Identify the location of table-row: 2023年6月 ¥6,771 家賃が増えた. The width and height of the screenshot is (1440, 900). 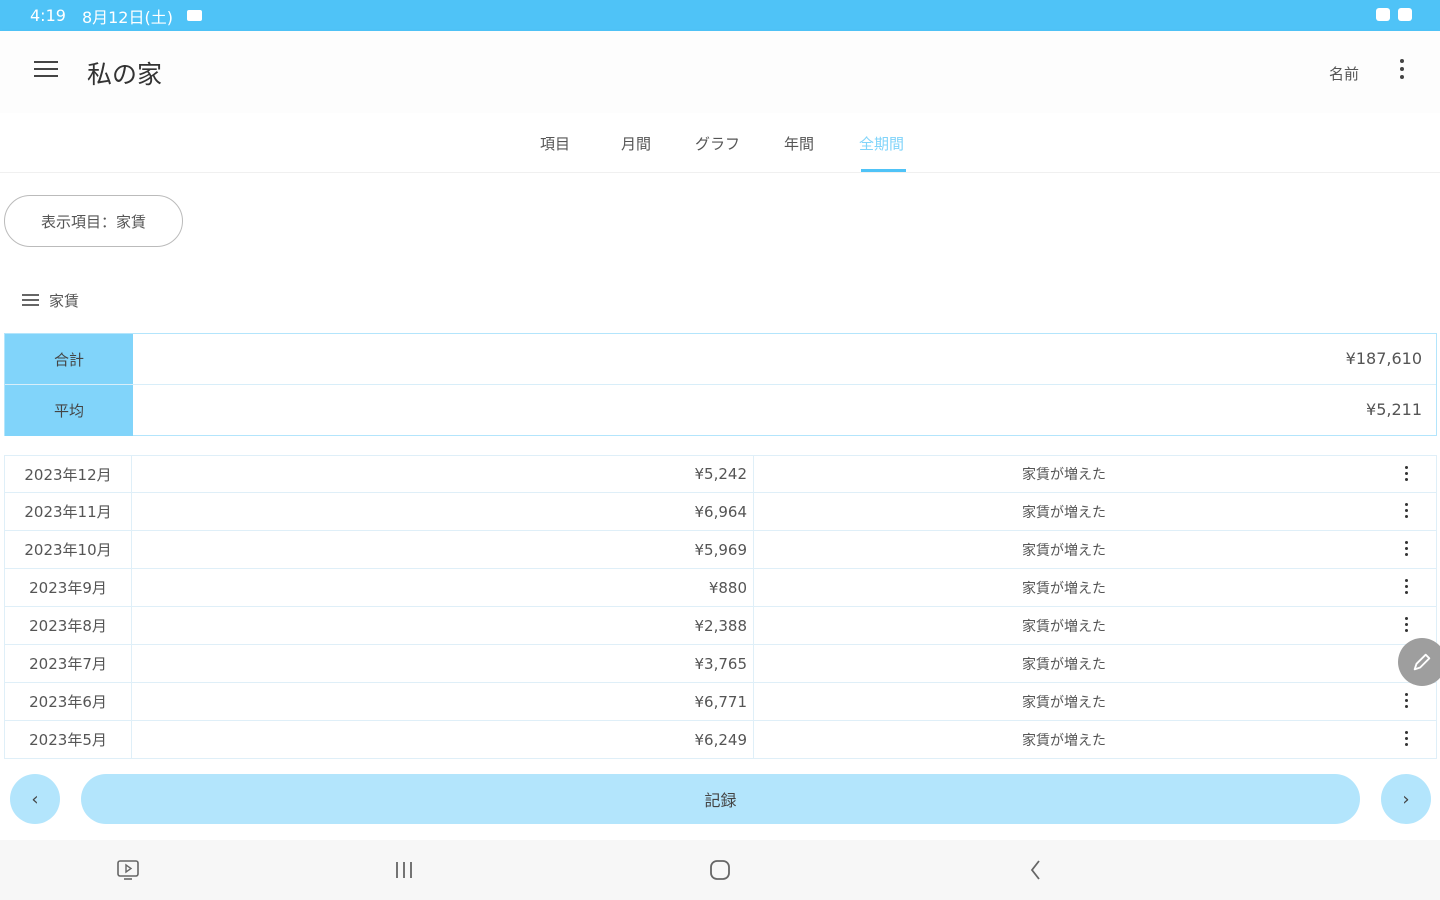
(720, 702).